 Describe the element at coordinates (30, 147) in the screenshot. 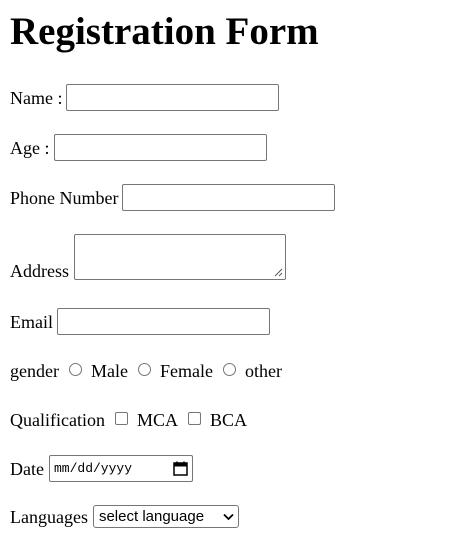

I see `age-label: Age :` at that location.